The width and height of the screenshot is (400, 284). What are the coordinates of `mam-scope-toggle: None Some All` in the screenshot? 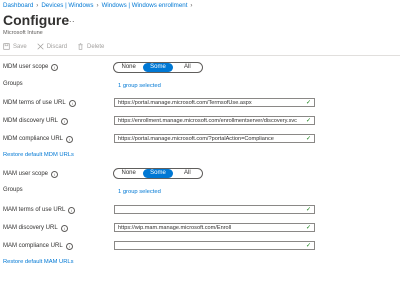 It's located at (158, 173).